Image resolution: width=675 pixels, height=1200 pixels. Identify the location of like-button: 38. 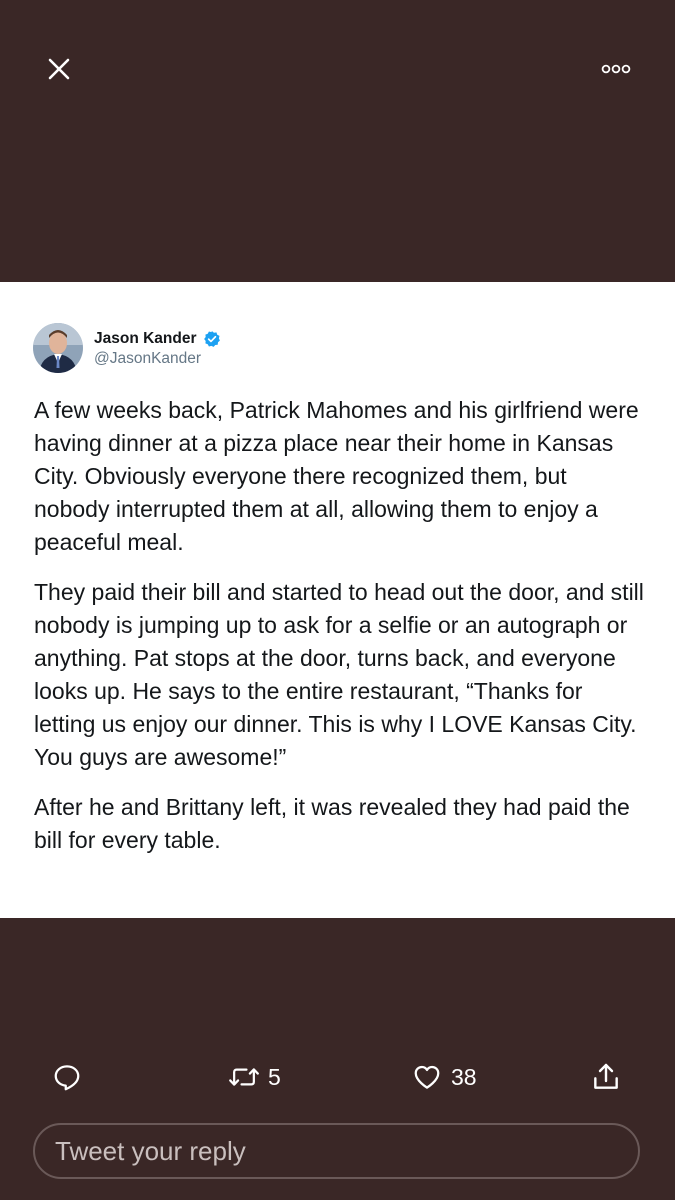
(444, 1077).